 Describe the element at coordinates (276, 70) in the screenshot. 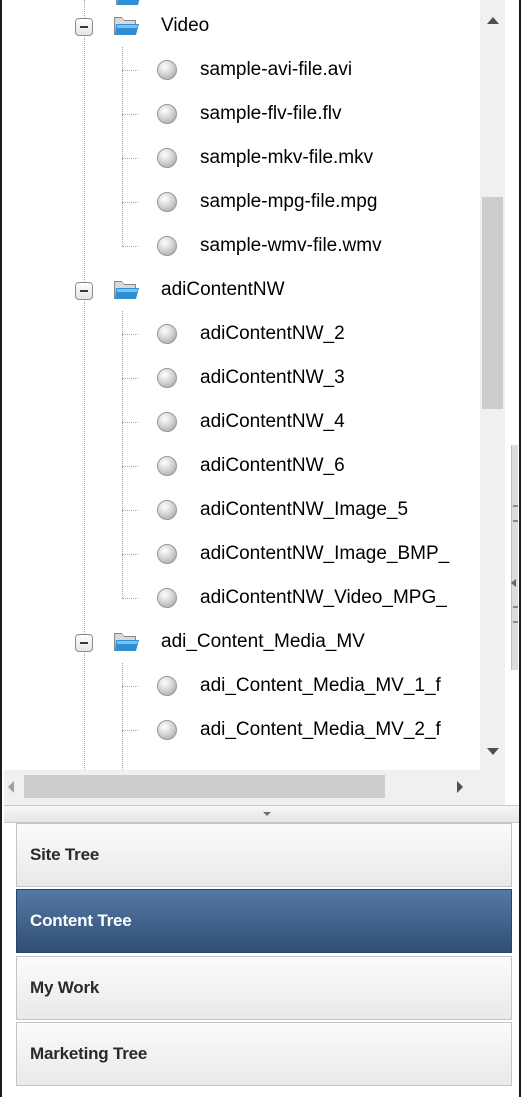

I see `tree-node-label: sample-avi-file.avi` at that location.